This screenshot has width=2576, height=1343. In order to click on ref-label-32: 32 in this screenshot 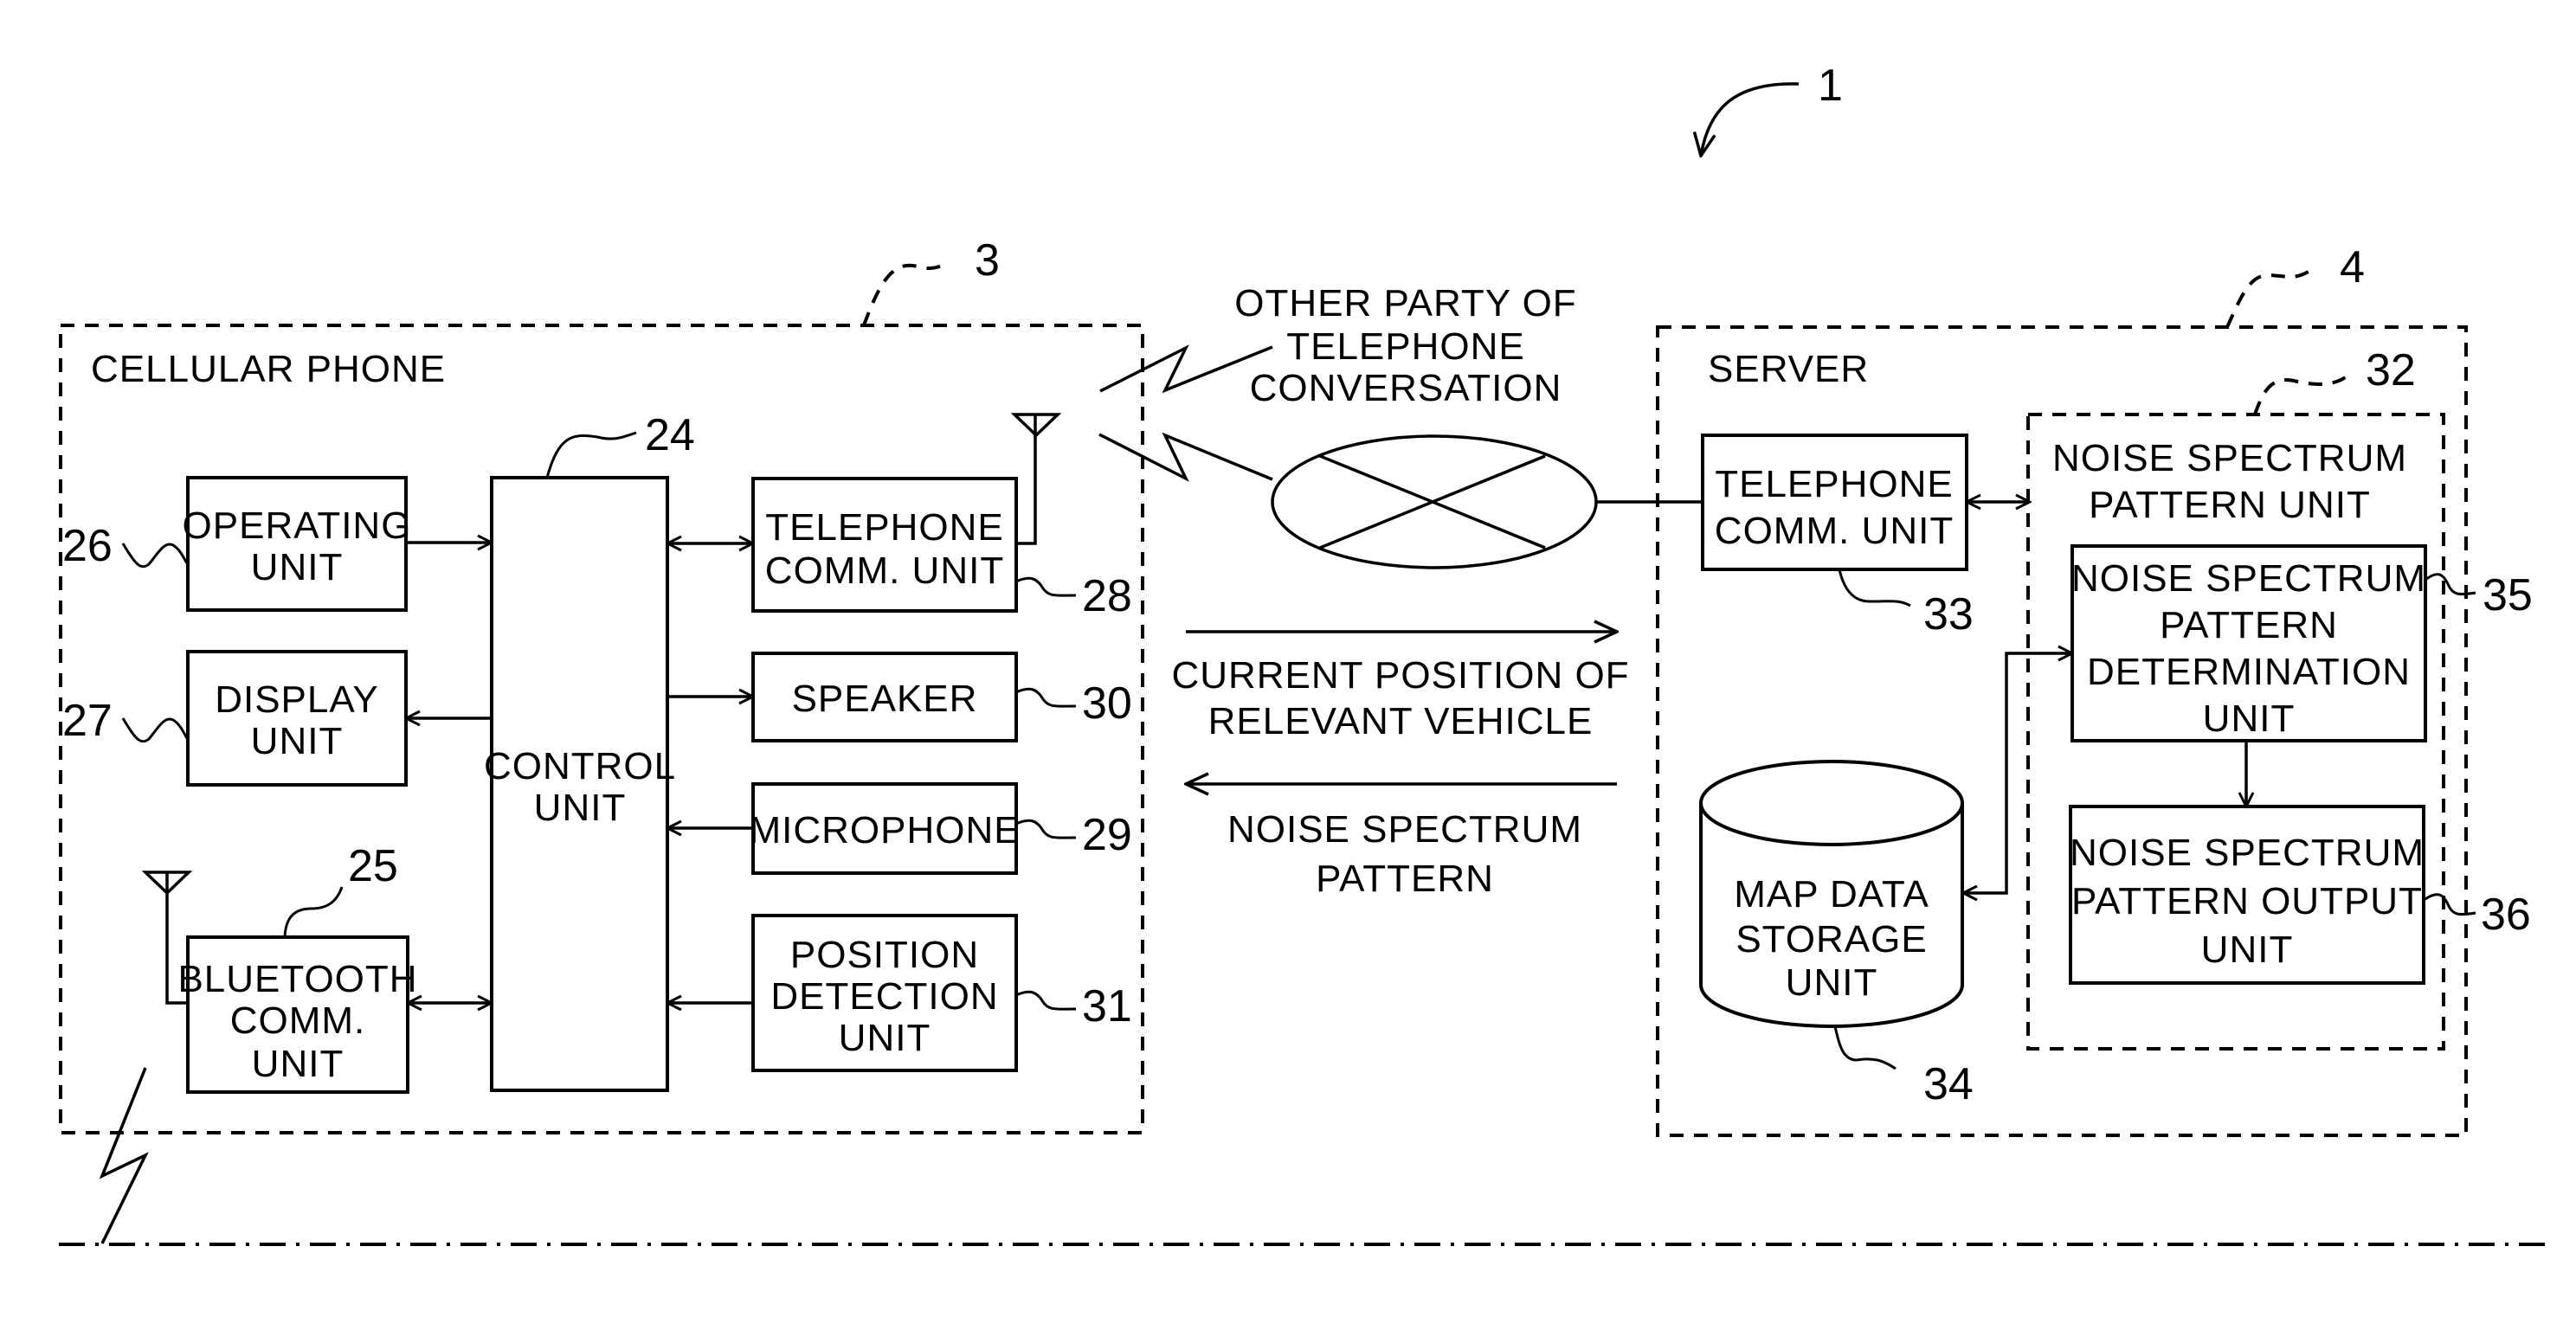, I will do `click(2391, 370)`.